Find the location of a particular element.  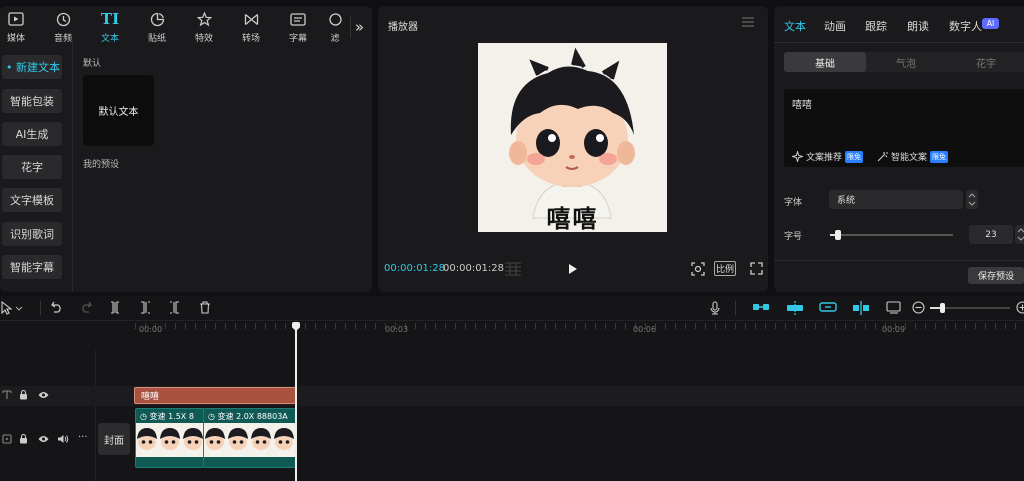

zoom-slider-thumb is located at coordinates (942, 308).